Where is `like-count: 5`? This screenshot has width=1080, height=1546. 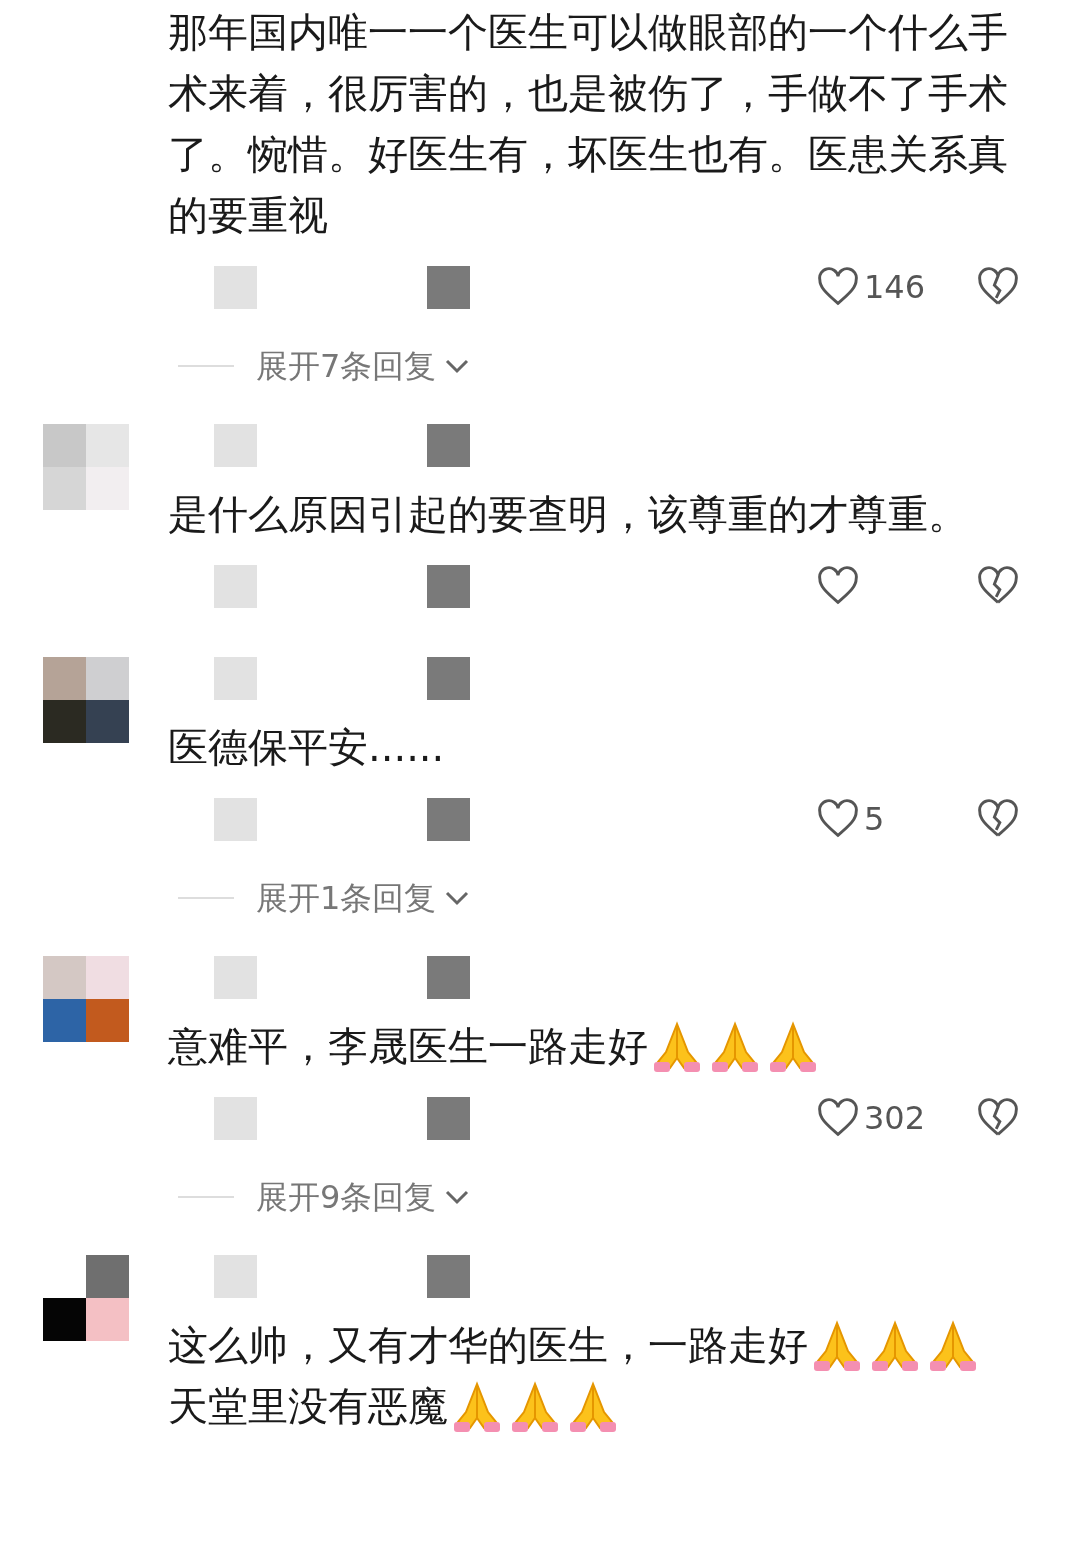
like-count: 5 is located at coordinates (874, 819).